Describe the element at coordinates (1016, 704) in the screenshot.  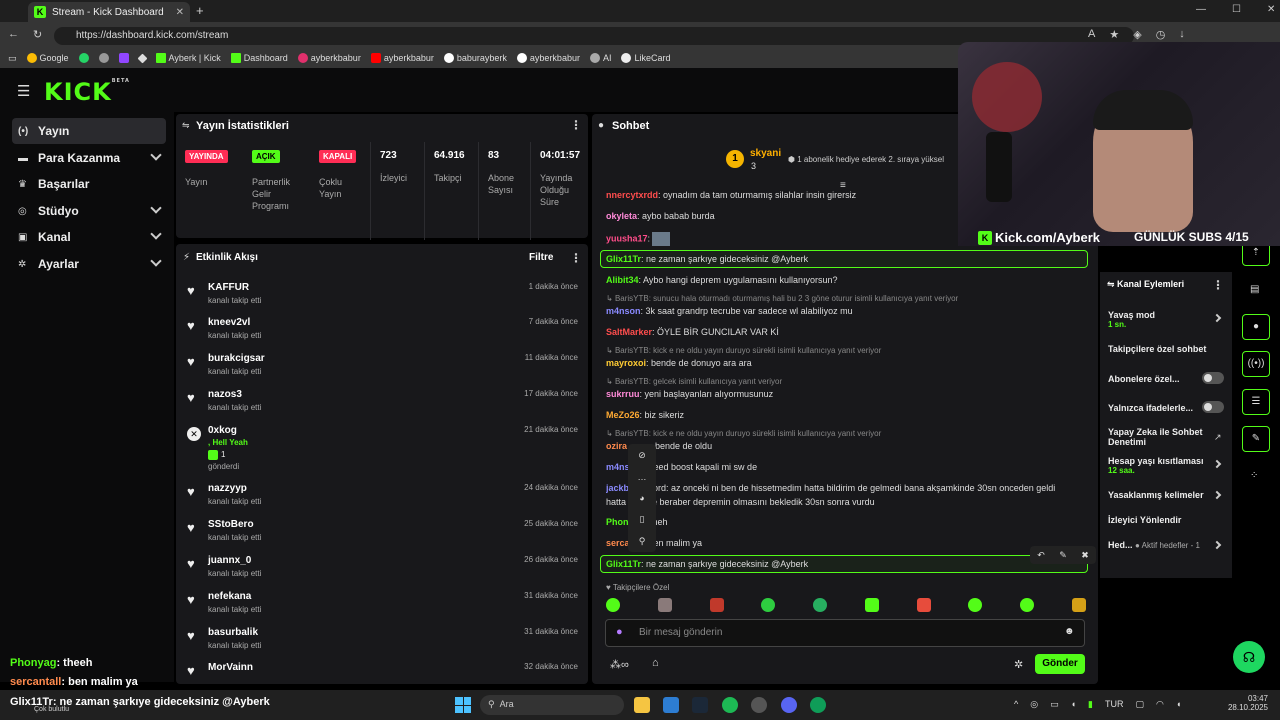
I see `tray-chevron-icon: ^` at that location.